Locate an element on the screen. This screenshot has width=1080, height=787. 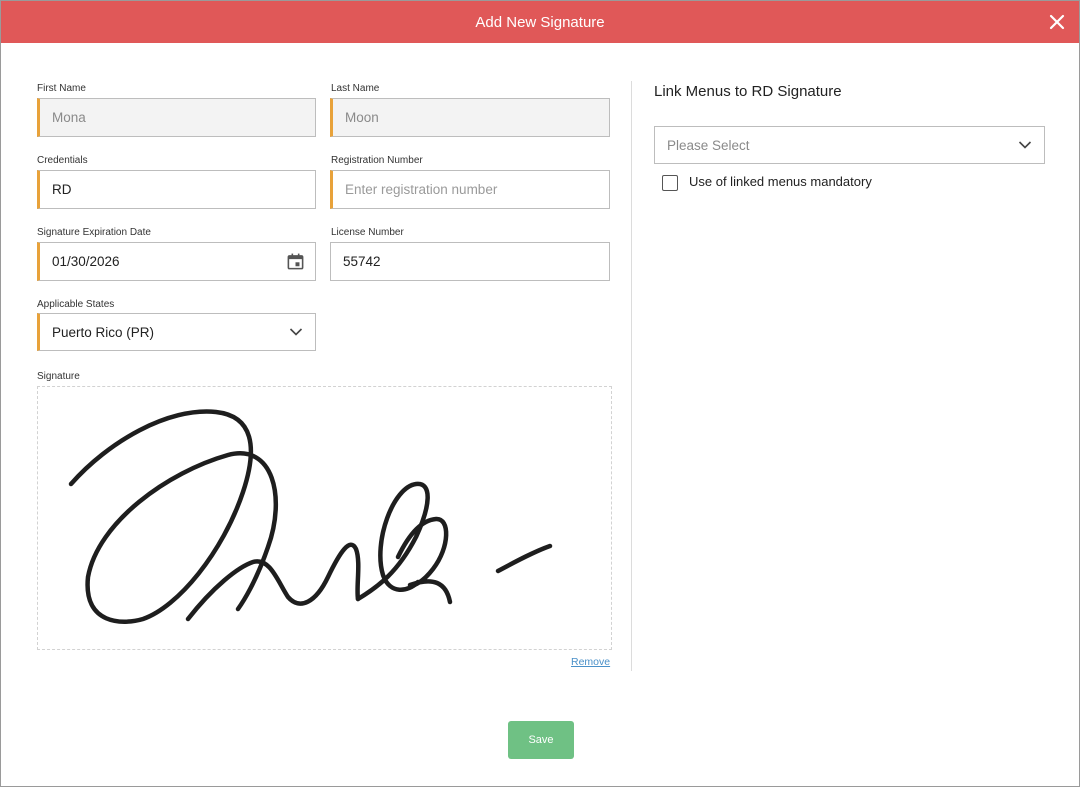
column-divider is located at coordinates (631, 376).